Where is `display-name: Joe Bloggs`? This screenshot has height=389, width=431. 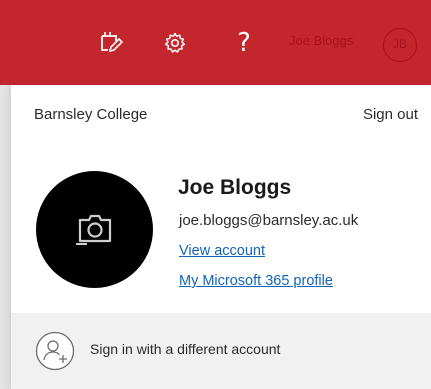
display-name: Joe Bloggs is located at coordinates (235, 187).